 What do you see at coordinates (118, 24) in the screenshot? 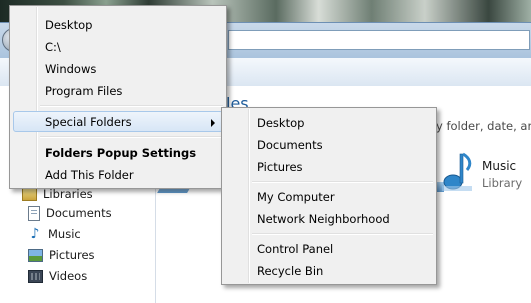
I see `menu-item-desktop: Desktop` at bounding box center [118, 24].